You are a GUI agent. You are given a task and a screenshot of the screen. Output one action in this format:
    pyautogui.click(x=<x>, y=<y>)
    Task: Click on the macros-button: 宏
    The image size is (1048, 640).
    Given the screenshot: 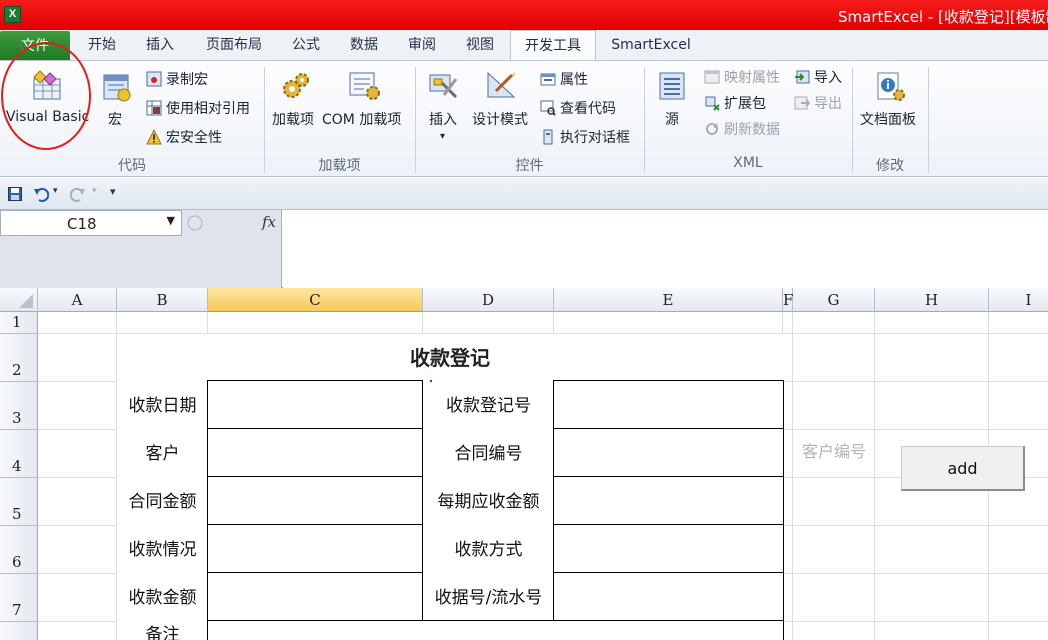 What is the action you would take?
    pyautogui.click(x=115, y=119)
    